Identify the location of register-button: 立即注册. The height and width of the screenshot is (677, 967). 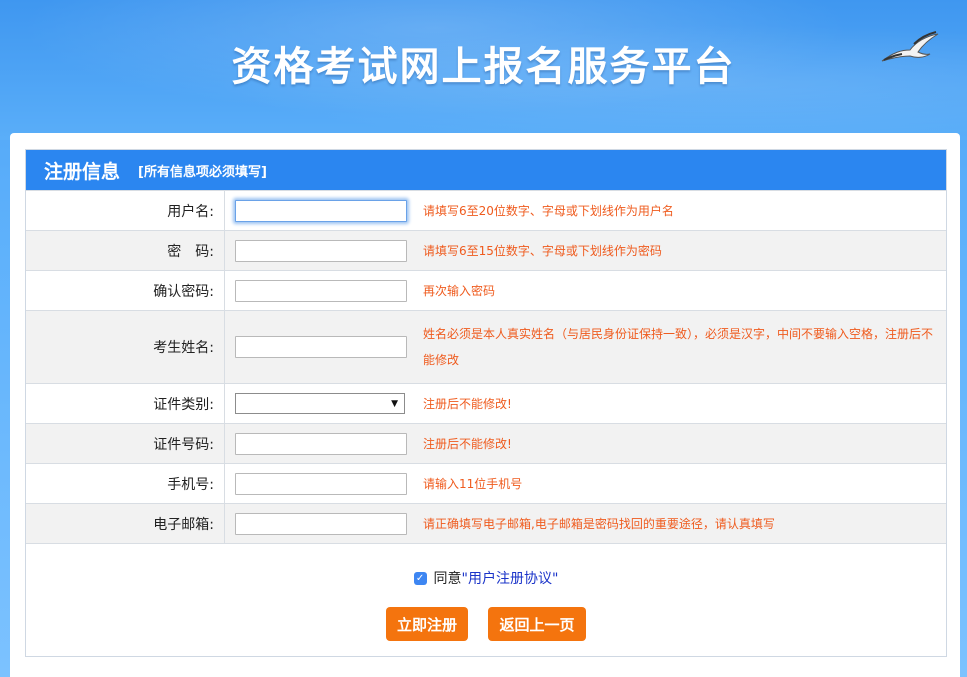
(427, 624).